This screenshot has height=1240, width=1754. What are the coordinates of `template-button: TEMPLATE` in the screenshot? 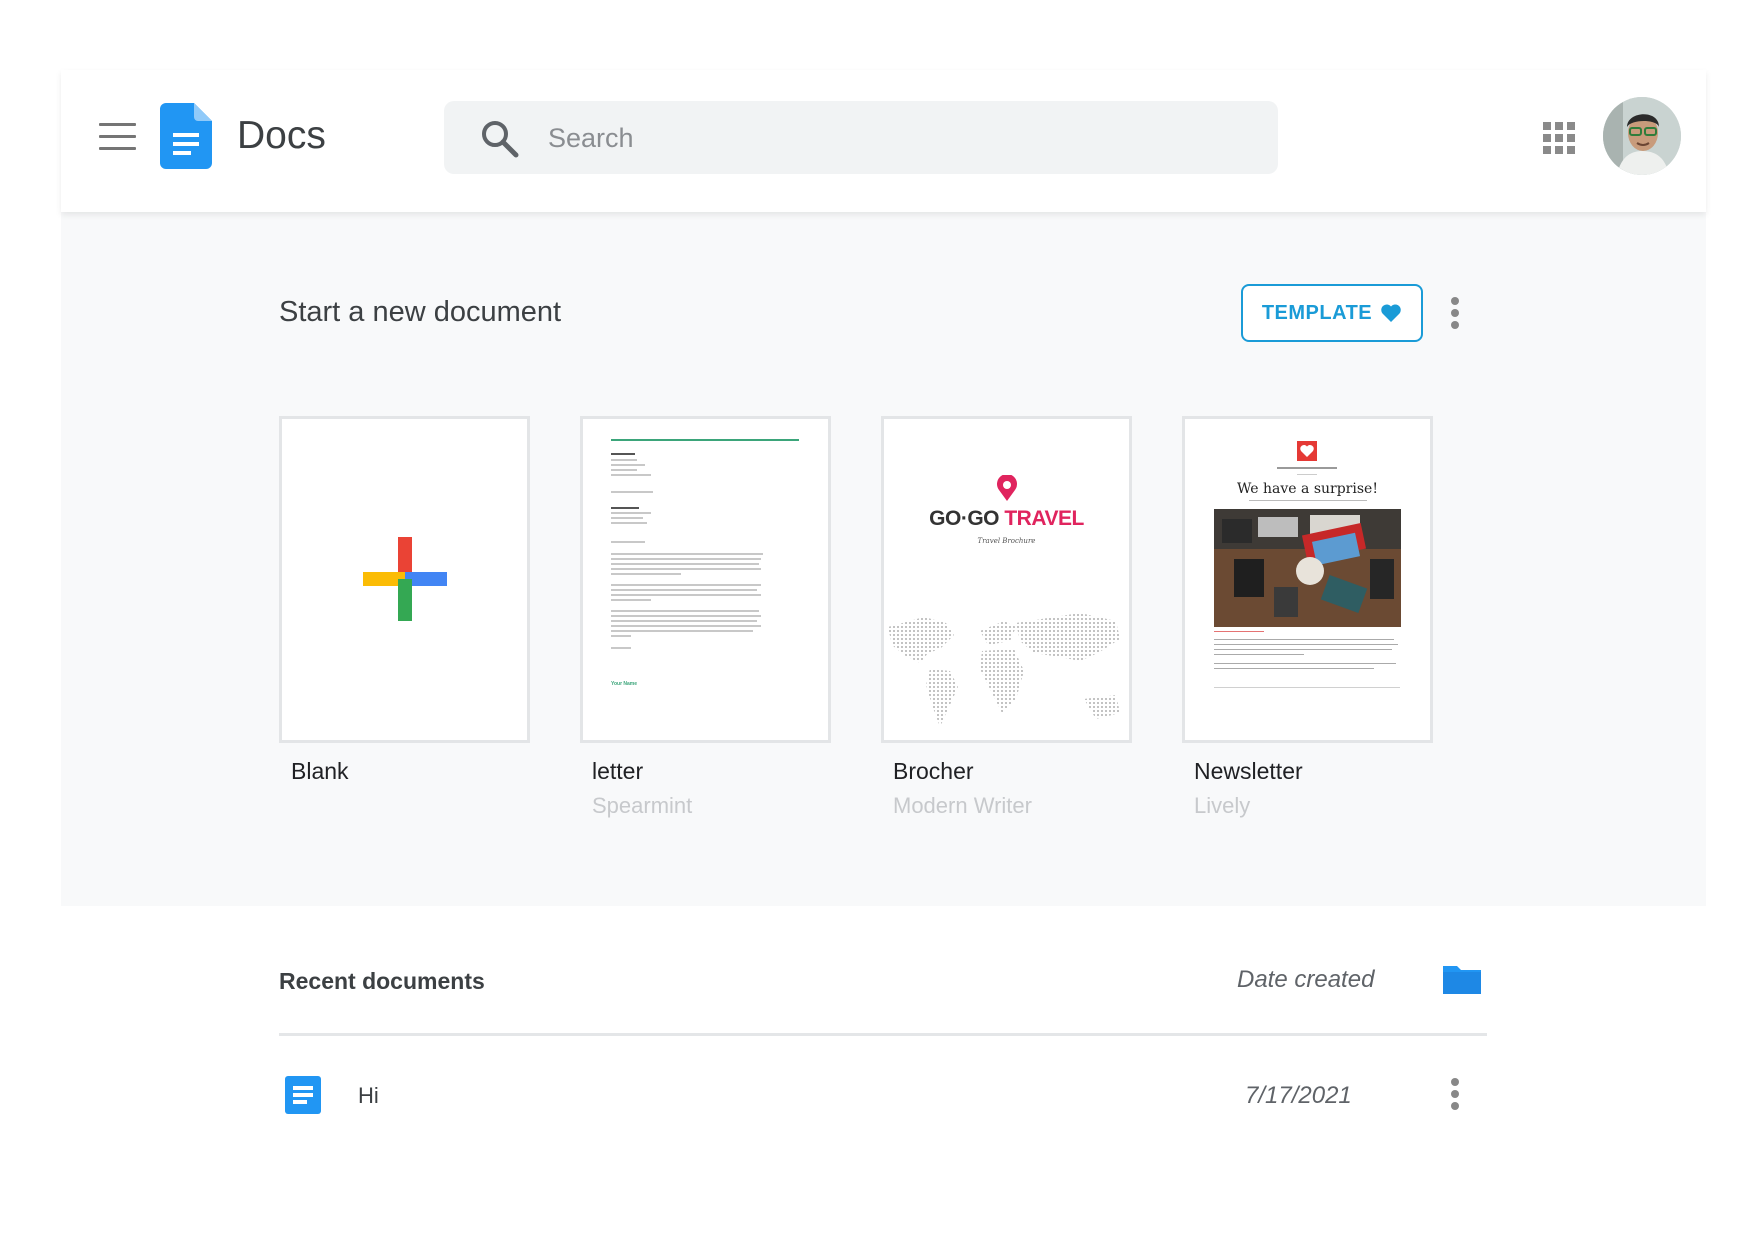 It's located at (1332, 313).